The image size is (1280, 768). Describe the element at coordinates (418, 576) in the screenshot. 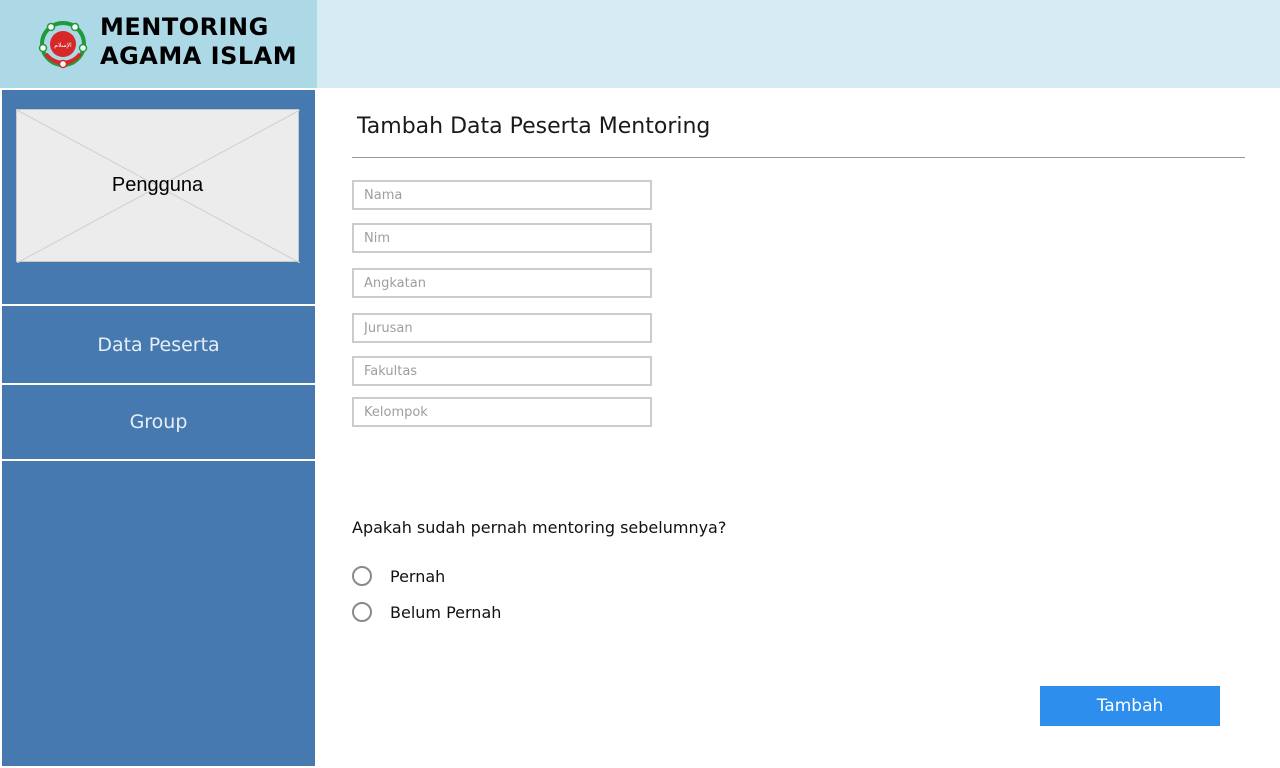

I see `radio-label: Pernah` at that location.